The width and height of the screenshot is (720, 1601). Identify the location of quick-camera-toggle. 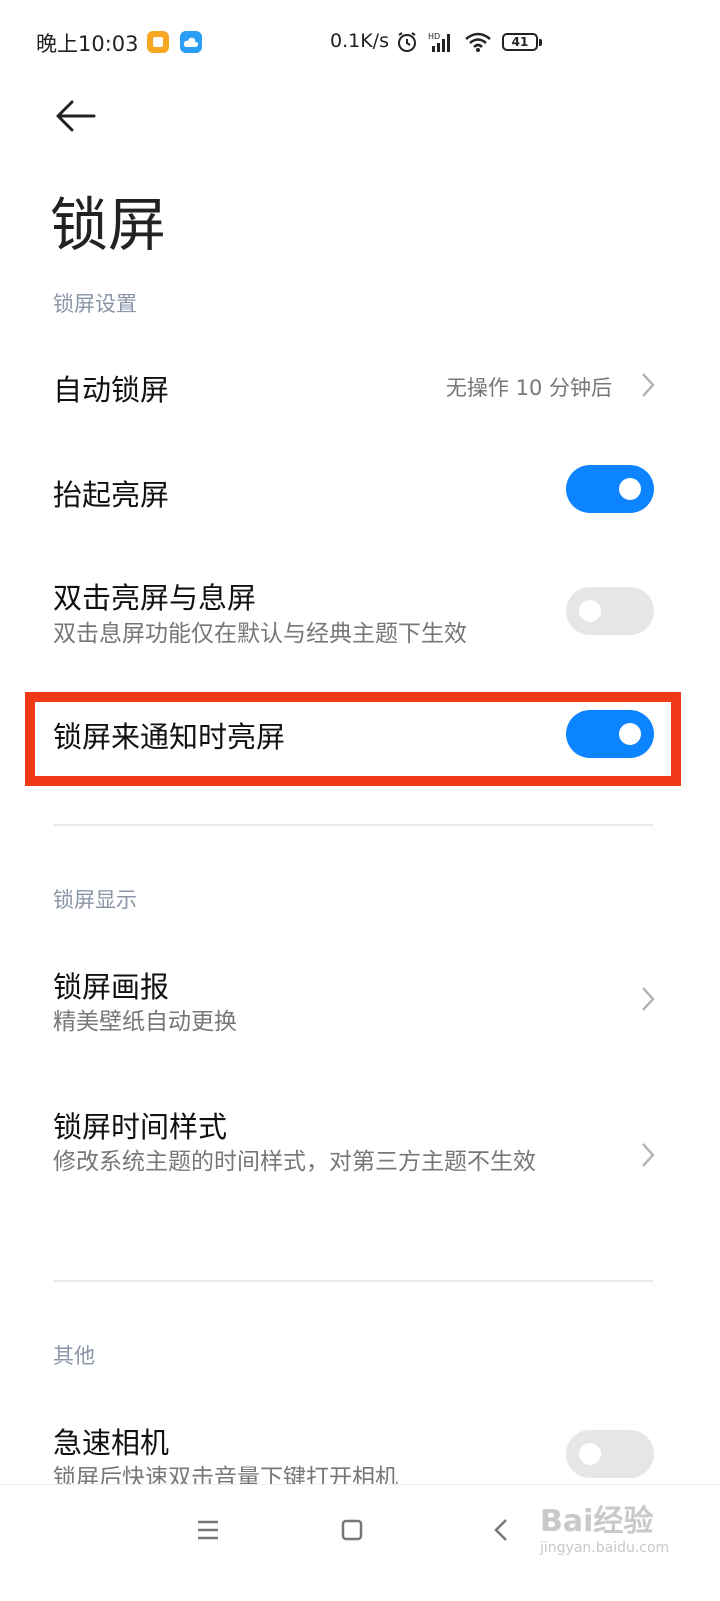
(610, 1454).